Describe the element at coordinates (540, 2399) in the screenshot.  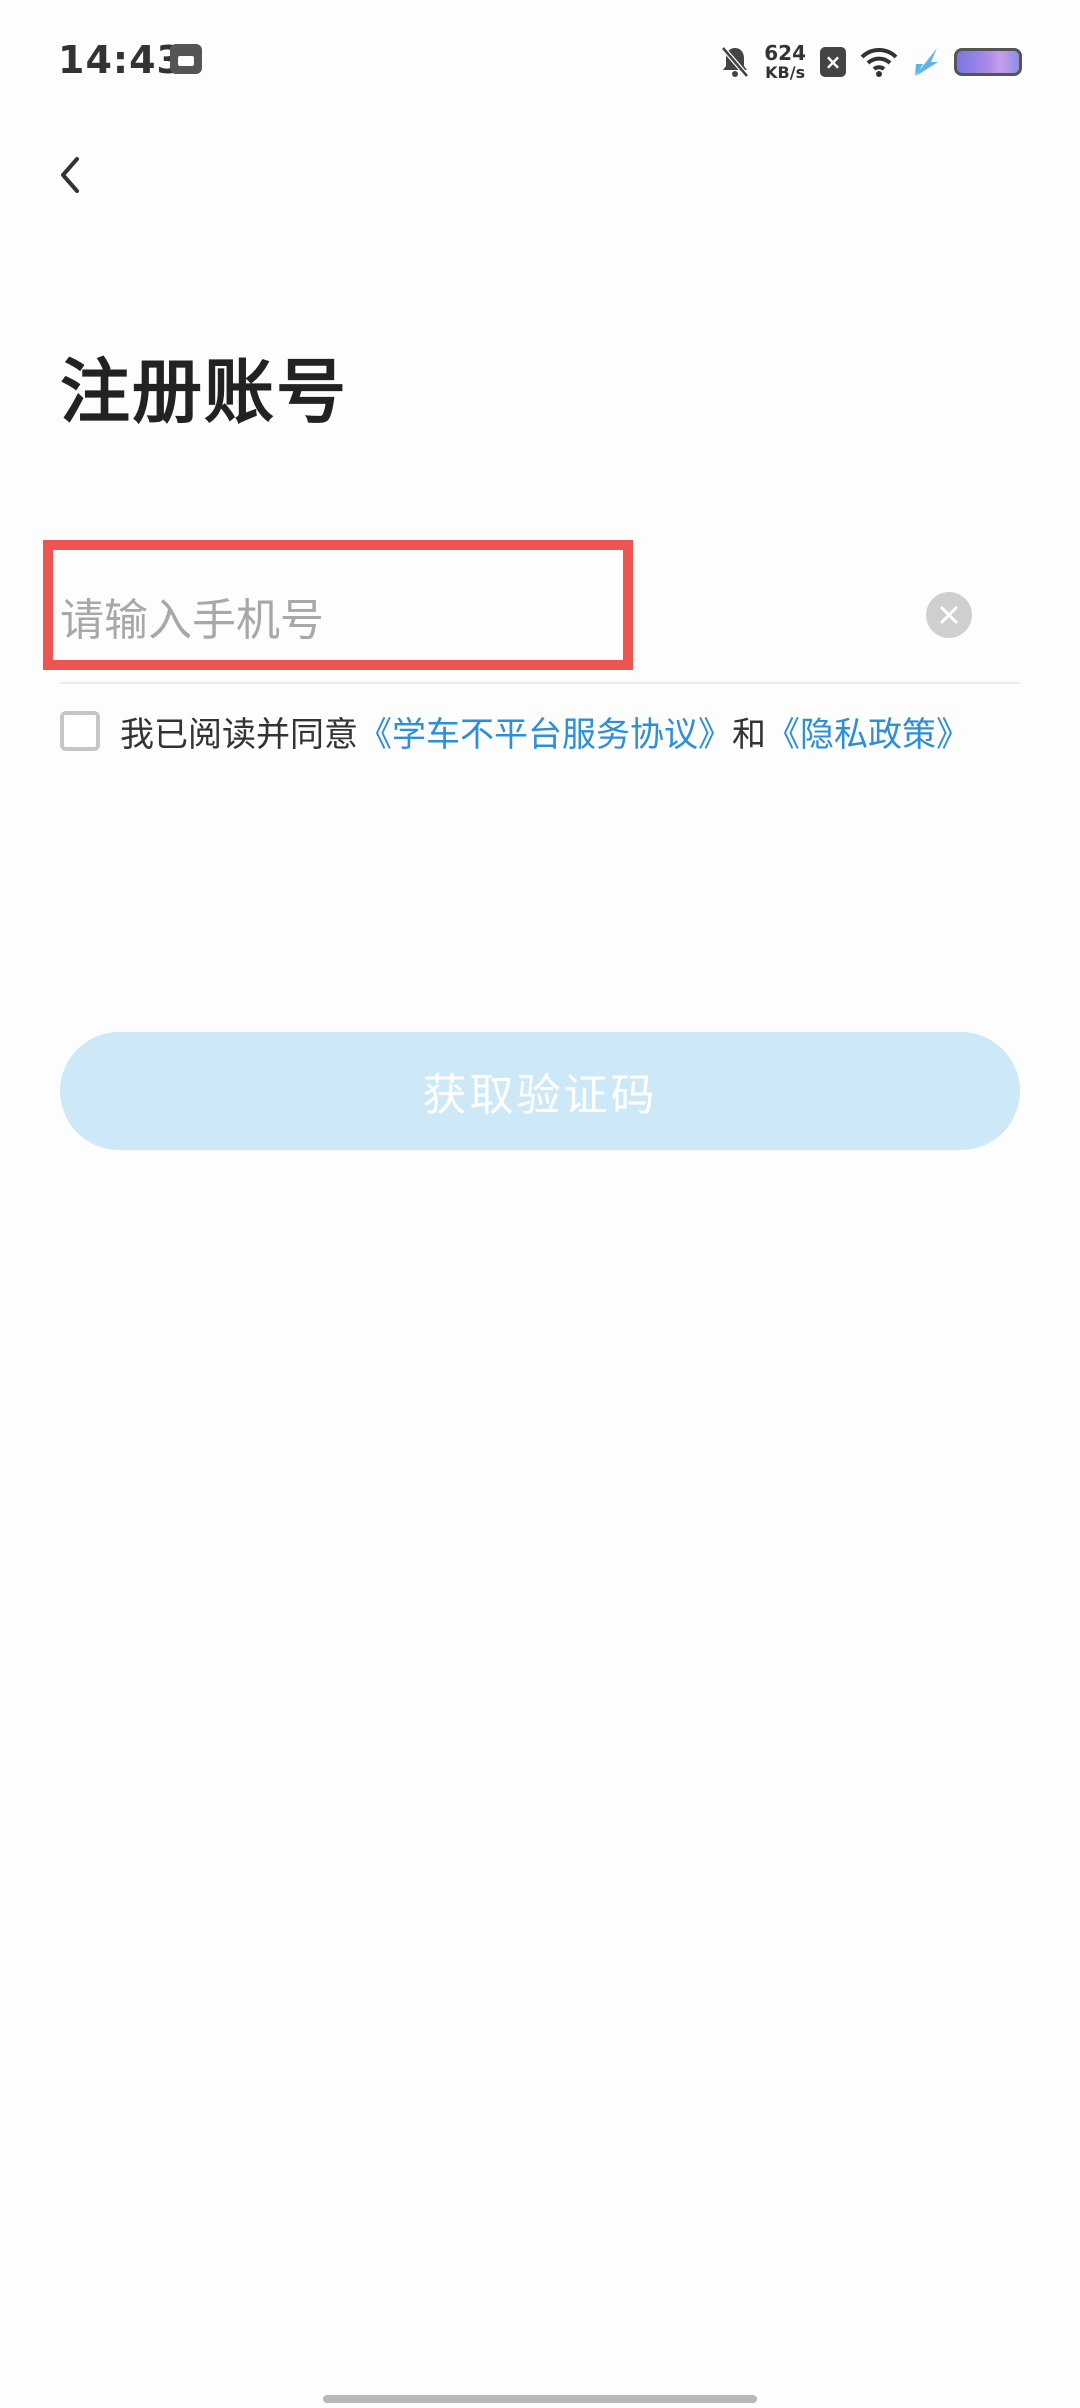
I see `home-indicator` at that location.